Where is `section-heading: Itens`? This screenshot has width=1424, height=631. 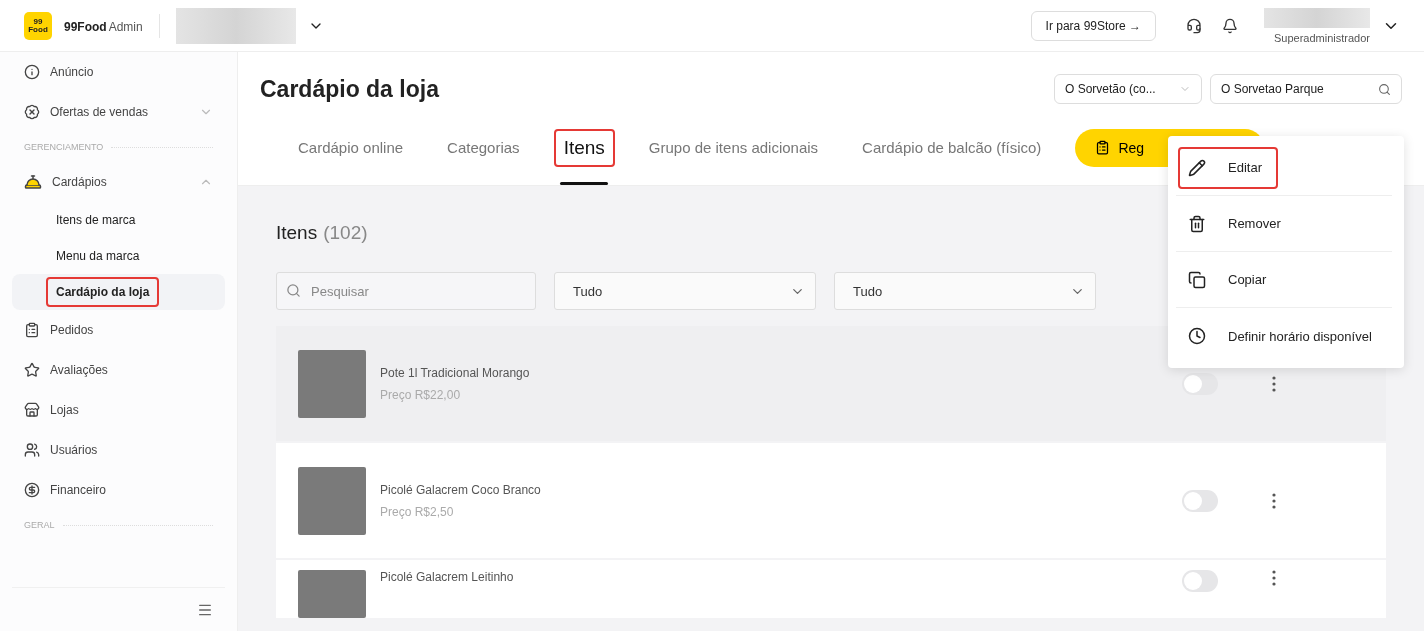 section-heading: Itens is located at coordinates (297, 232).